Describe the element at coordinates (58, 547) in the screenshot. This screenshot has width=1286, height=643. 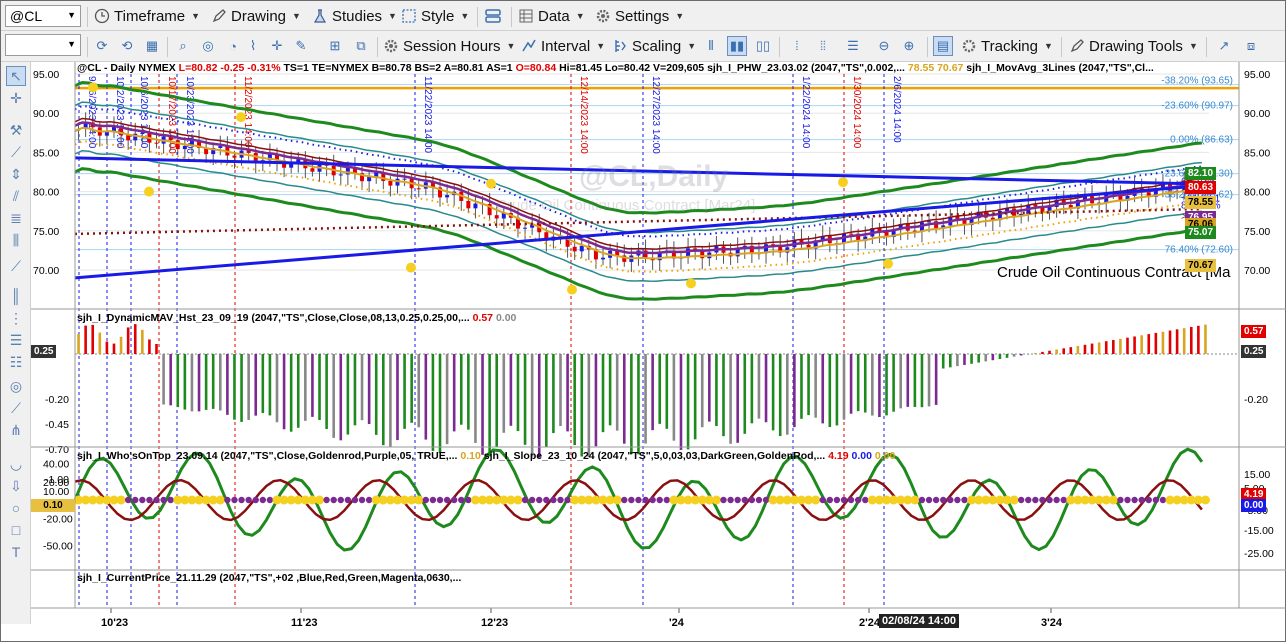
I see `y-axis-label: -50.00` at that location.